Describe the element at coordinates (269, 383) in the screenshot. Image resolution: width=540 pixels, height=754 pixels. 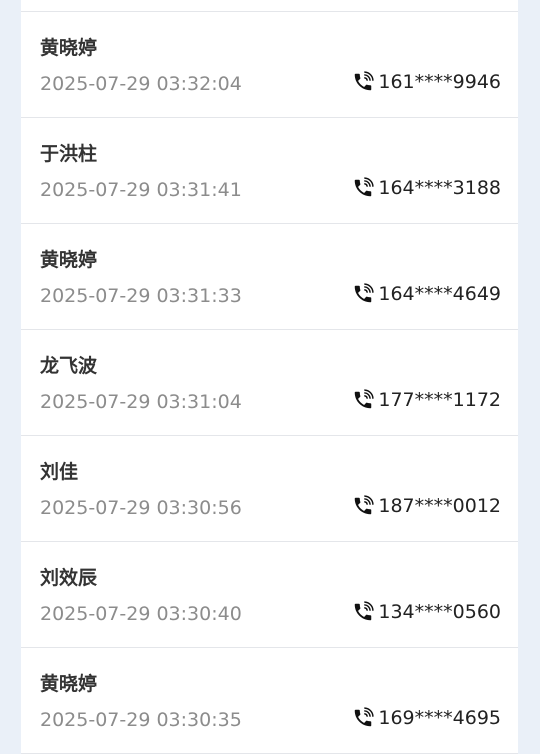
I see `call-record-item: 龙飞波 2025-07-29 03:31:04 177****1172` at that location.